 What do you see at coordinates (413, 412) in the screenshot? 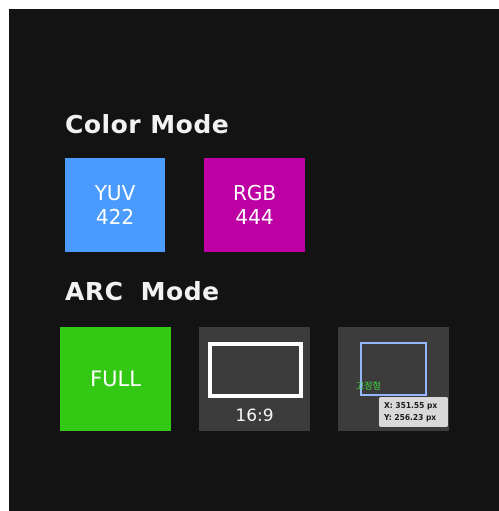
I see `coordinate-tooltip: X: 351.55 px Y: 256.23 px` at bounding box center [413, 412].